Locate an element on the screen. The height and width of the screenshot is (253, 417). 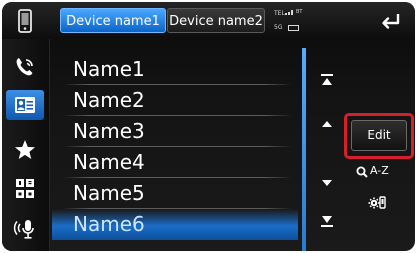
star-icon is located at coordinates (25, 149).